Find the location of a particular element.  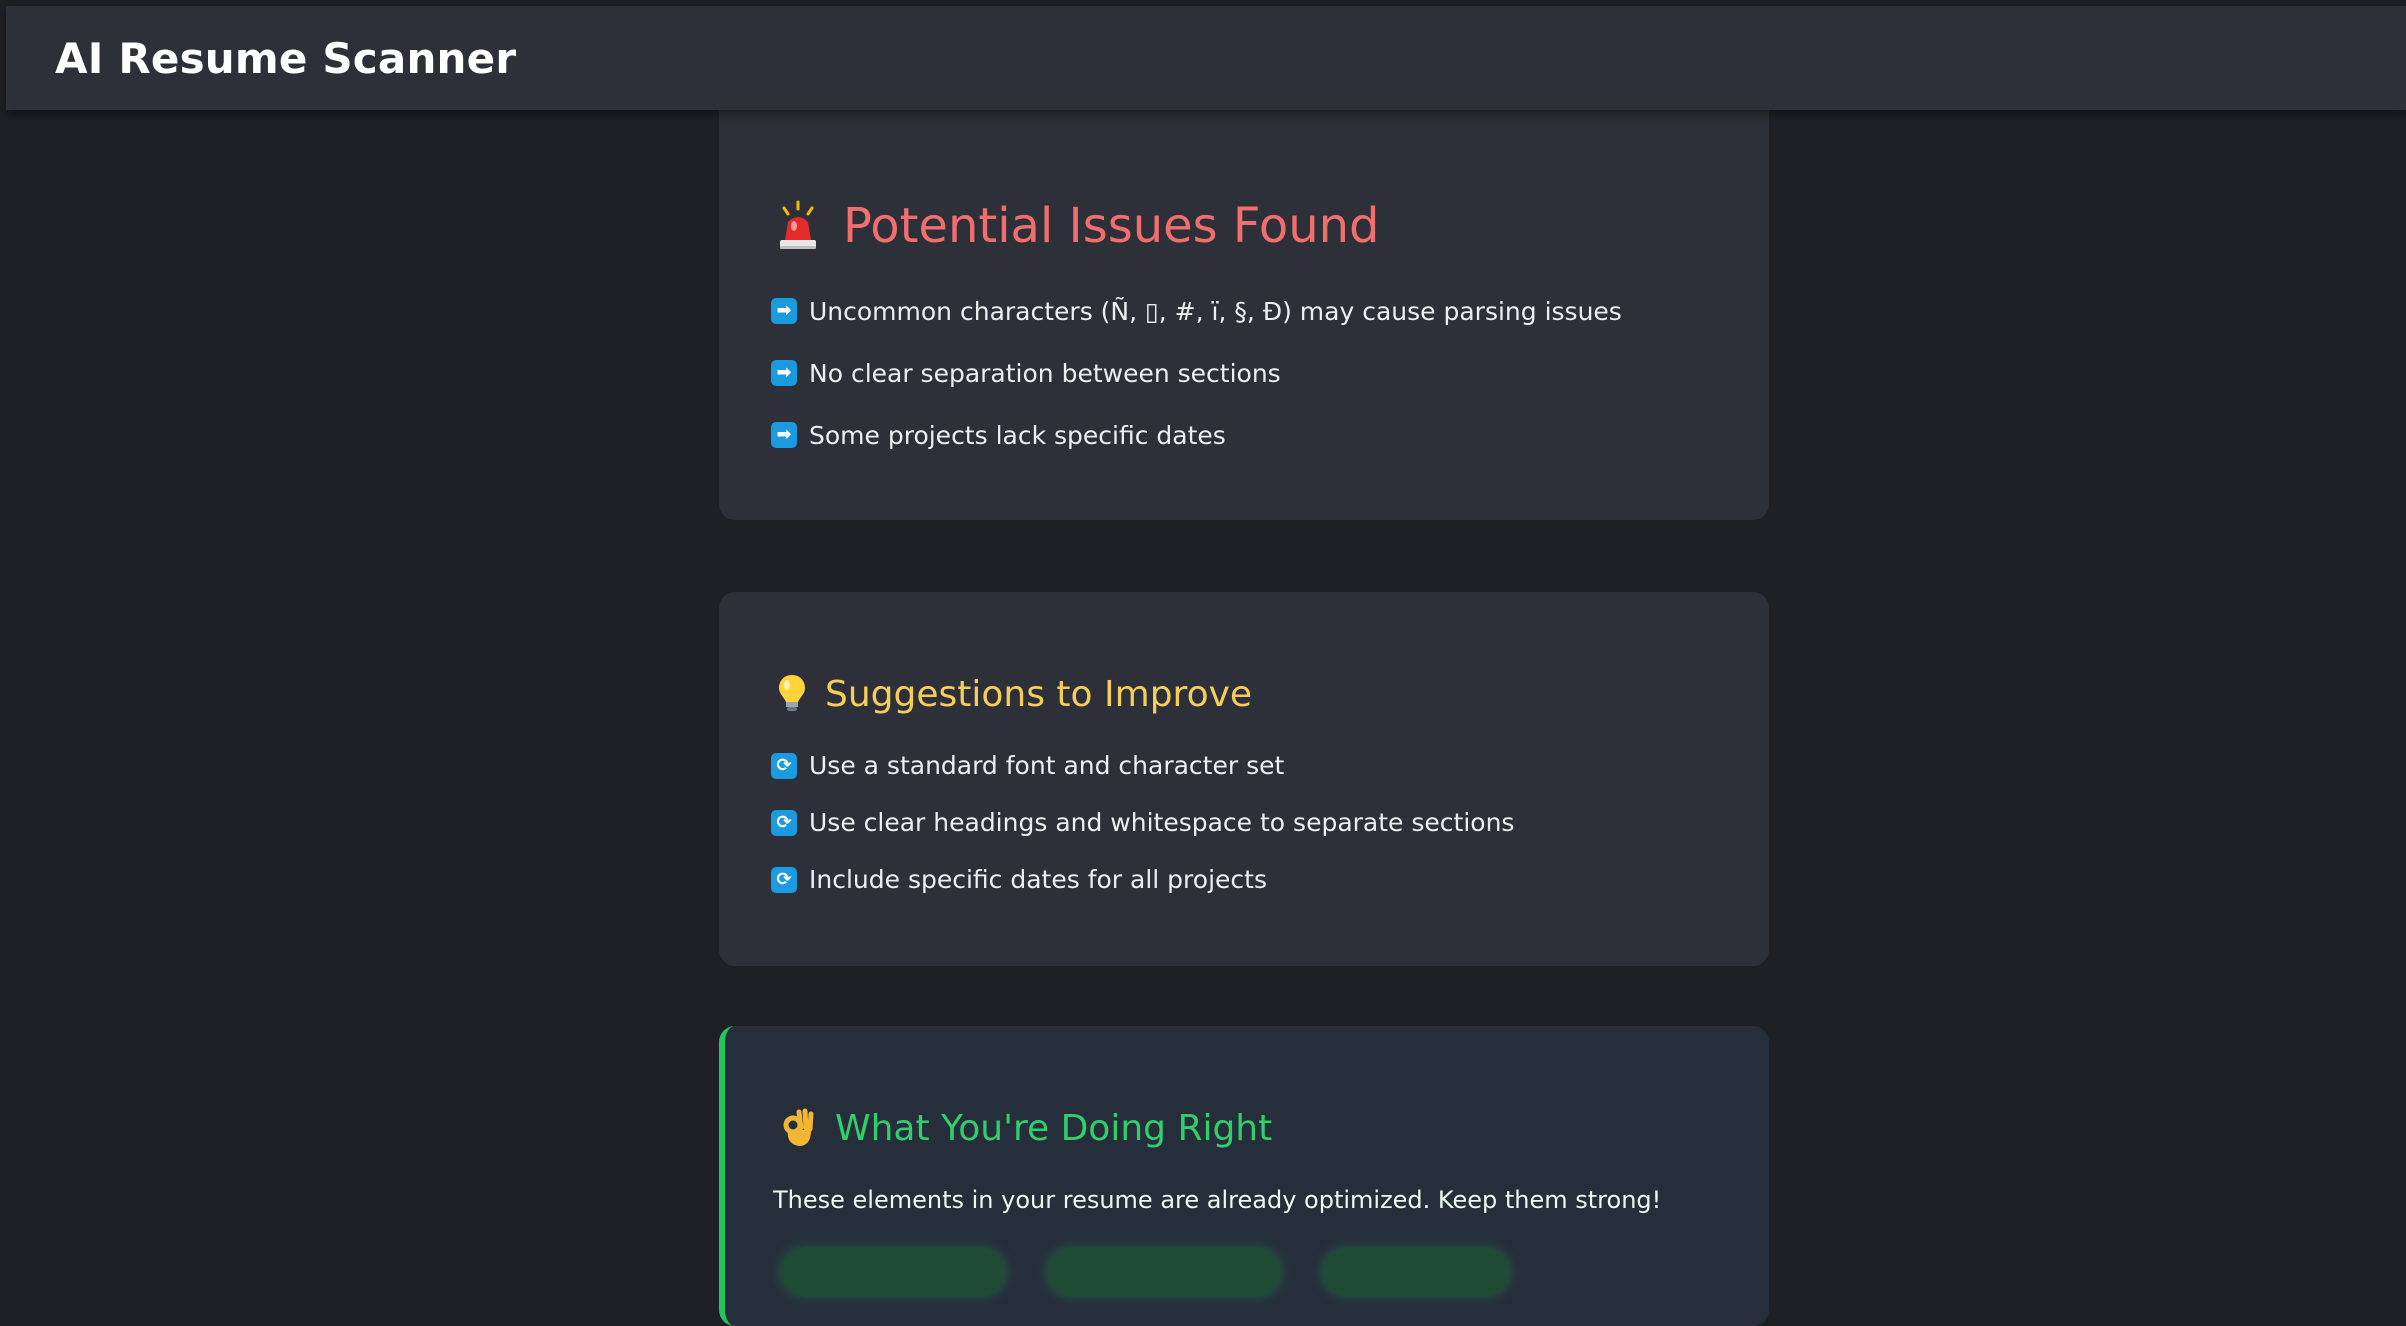

list-item: ➡ Some projects lack specific dates is located at coordinates (1196, 435).